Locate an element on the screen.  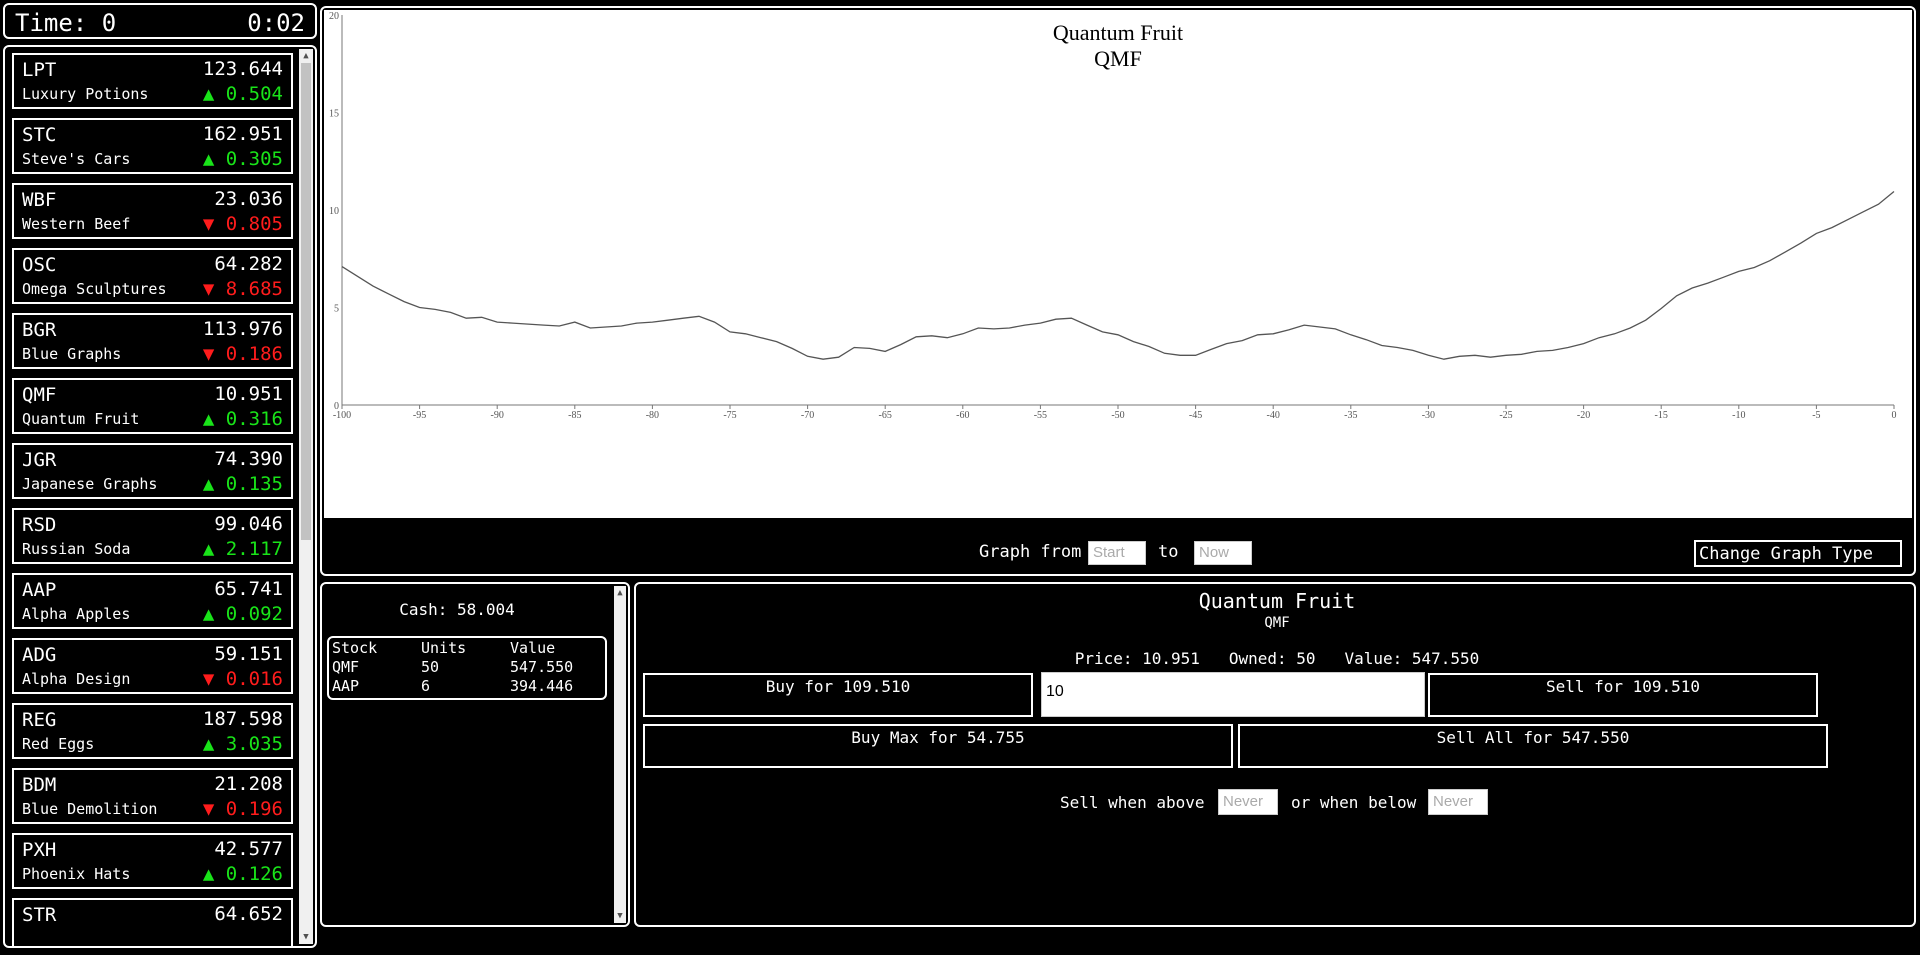
stock-symbol: ADG is located at coordinates (39, 655).